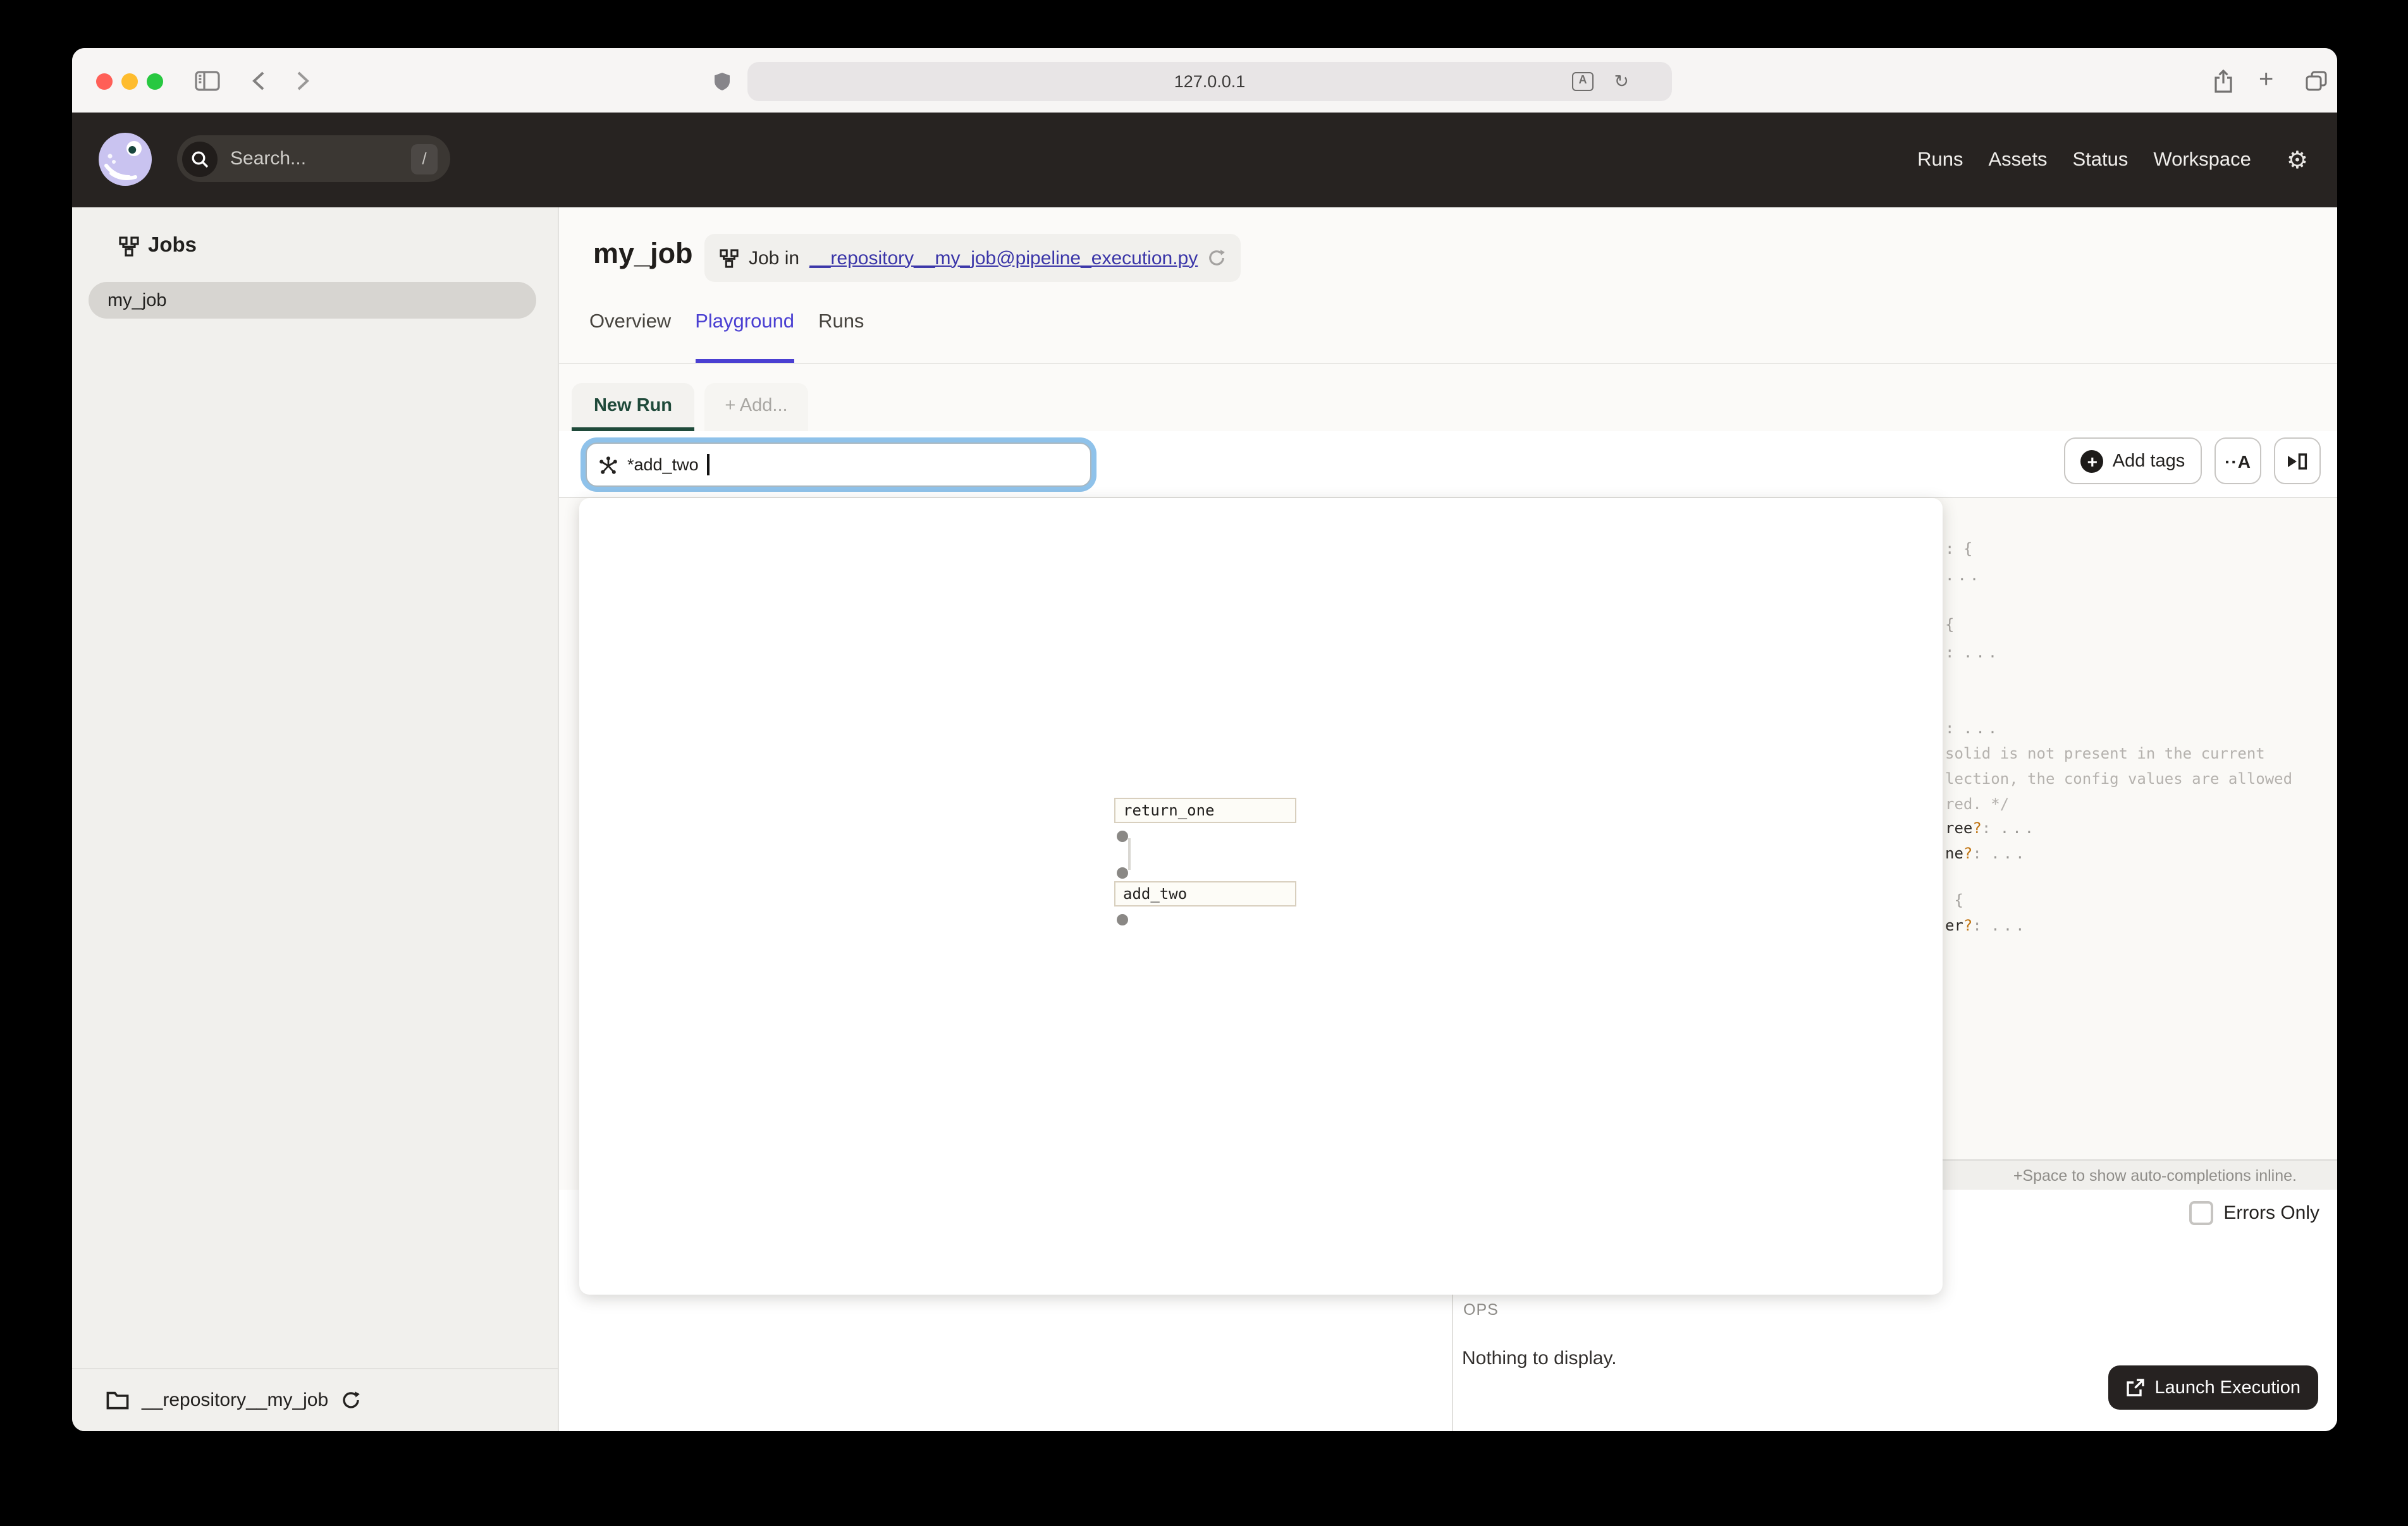  Describe the element at coordinates (1481, 1310) in the screenshot. I see `ops-section-heading: OPS` at that location.